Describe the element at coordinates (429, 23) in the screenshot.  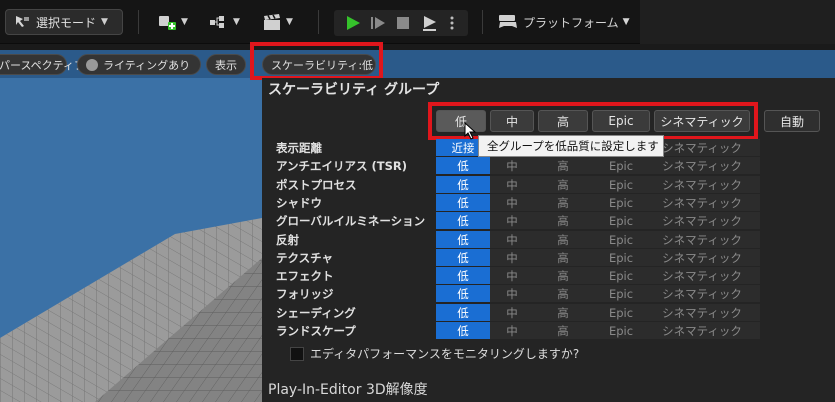
I see `eject-icon` at that location.